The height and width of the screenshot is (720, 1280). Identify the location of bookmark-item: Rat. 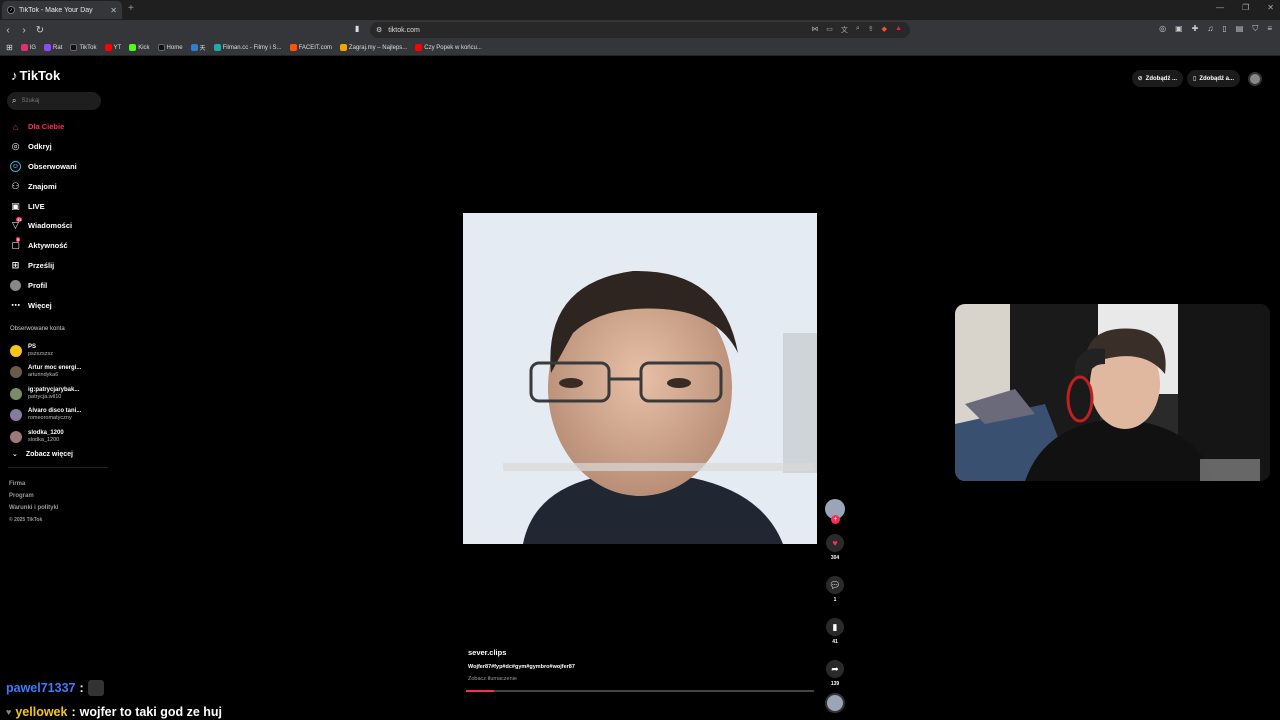
(53, 47).